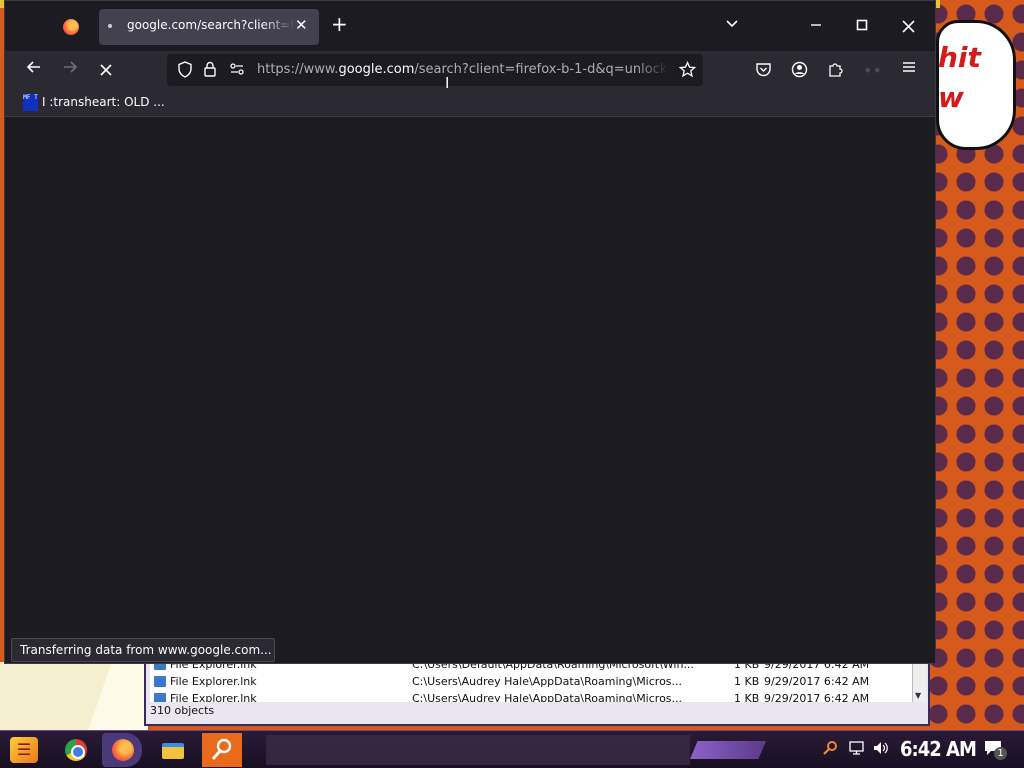 The image size is (1024, 768). I want to click on folder-icon, so click(173, 751).